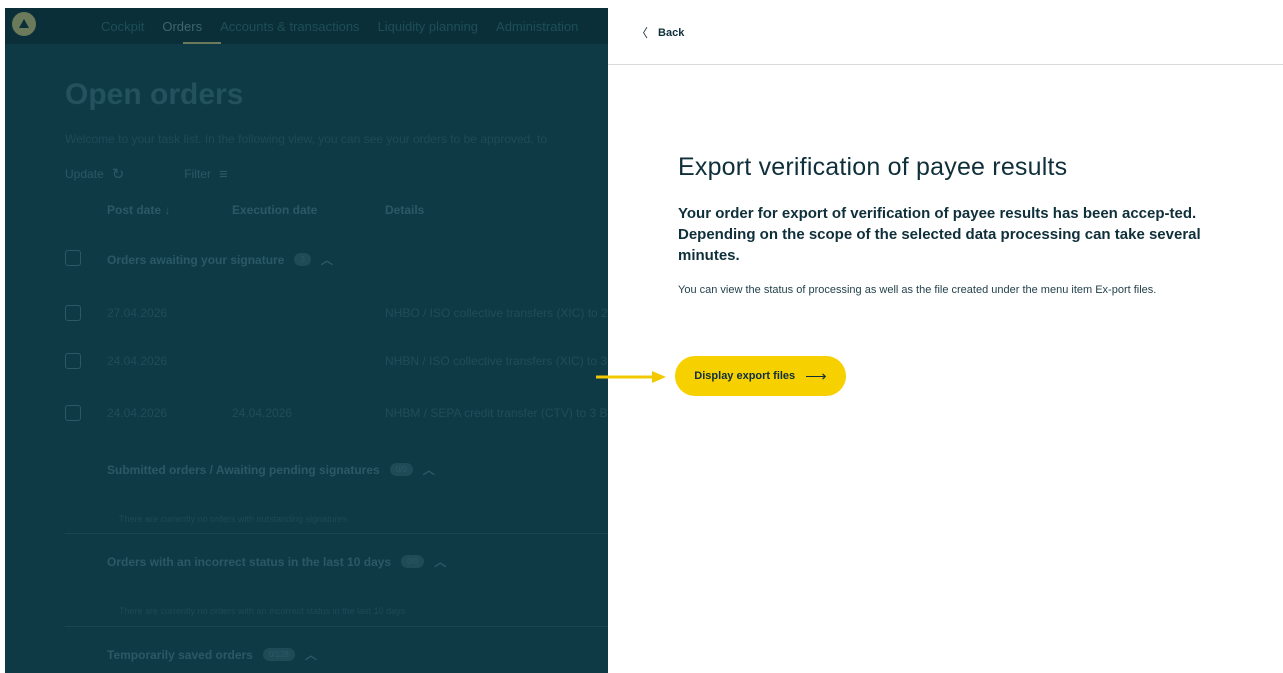 The image size is (1283, 673). What do you see at coordinates (671, 32) in the screenshot?
I see `back-label: Back` at bounding box center [671, 32].